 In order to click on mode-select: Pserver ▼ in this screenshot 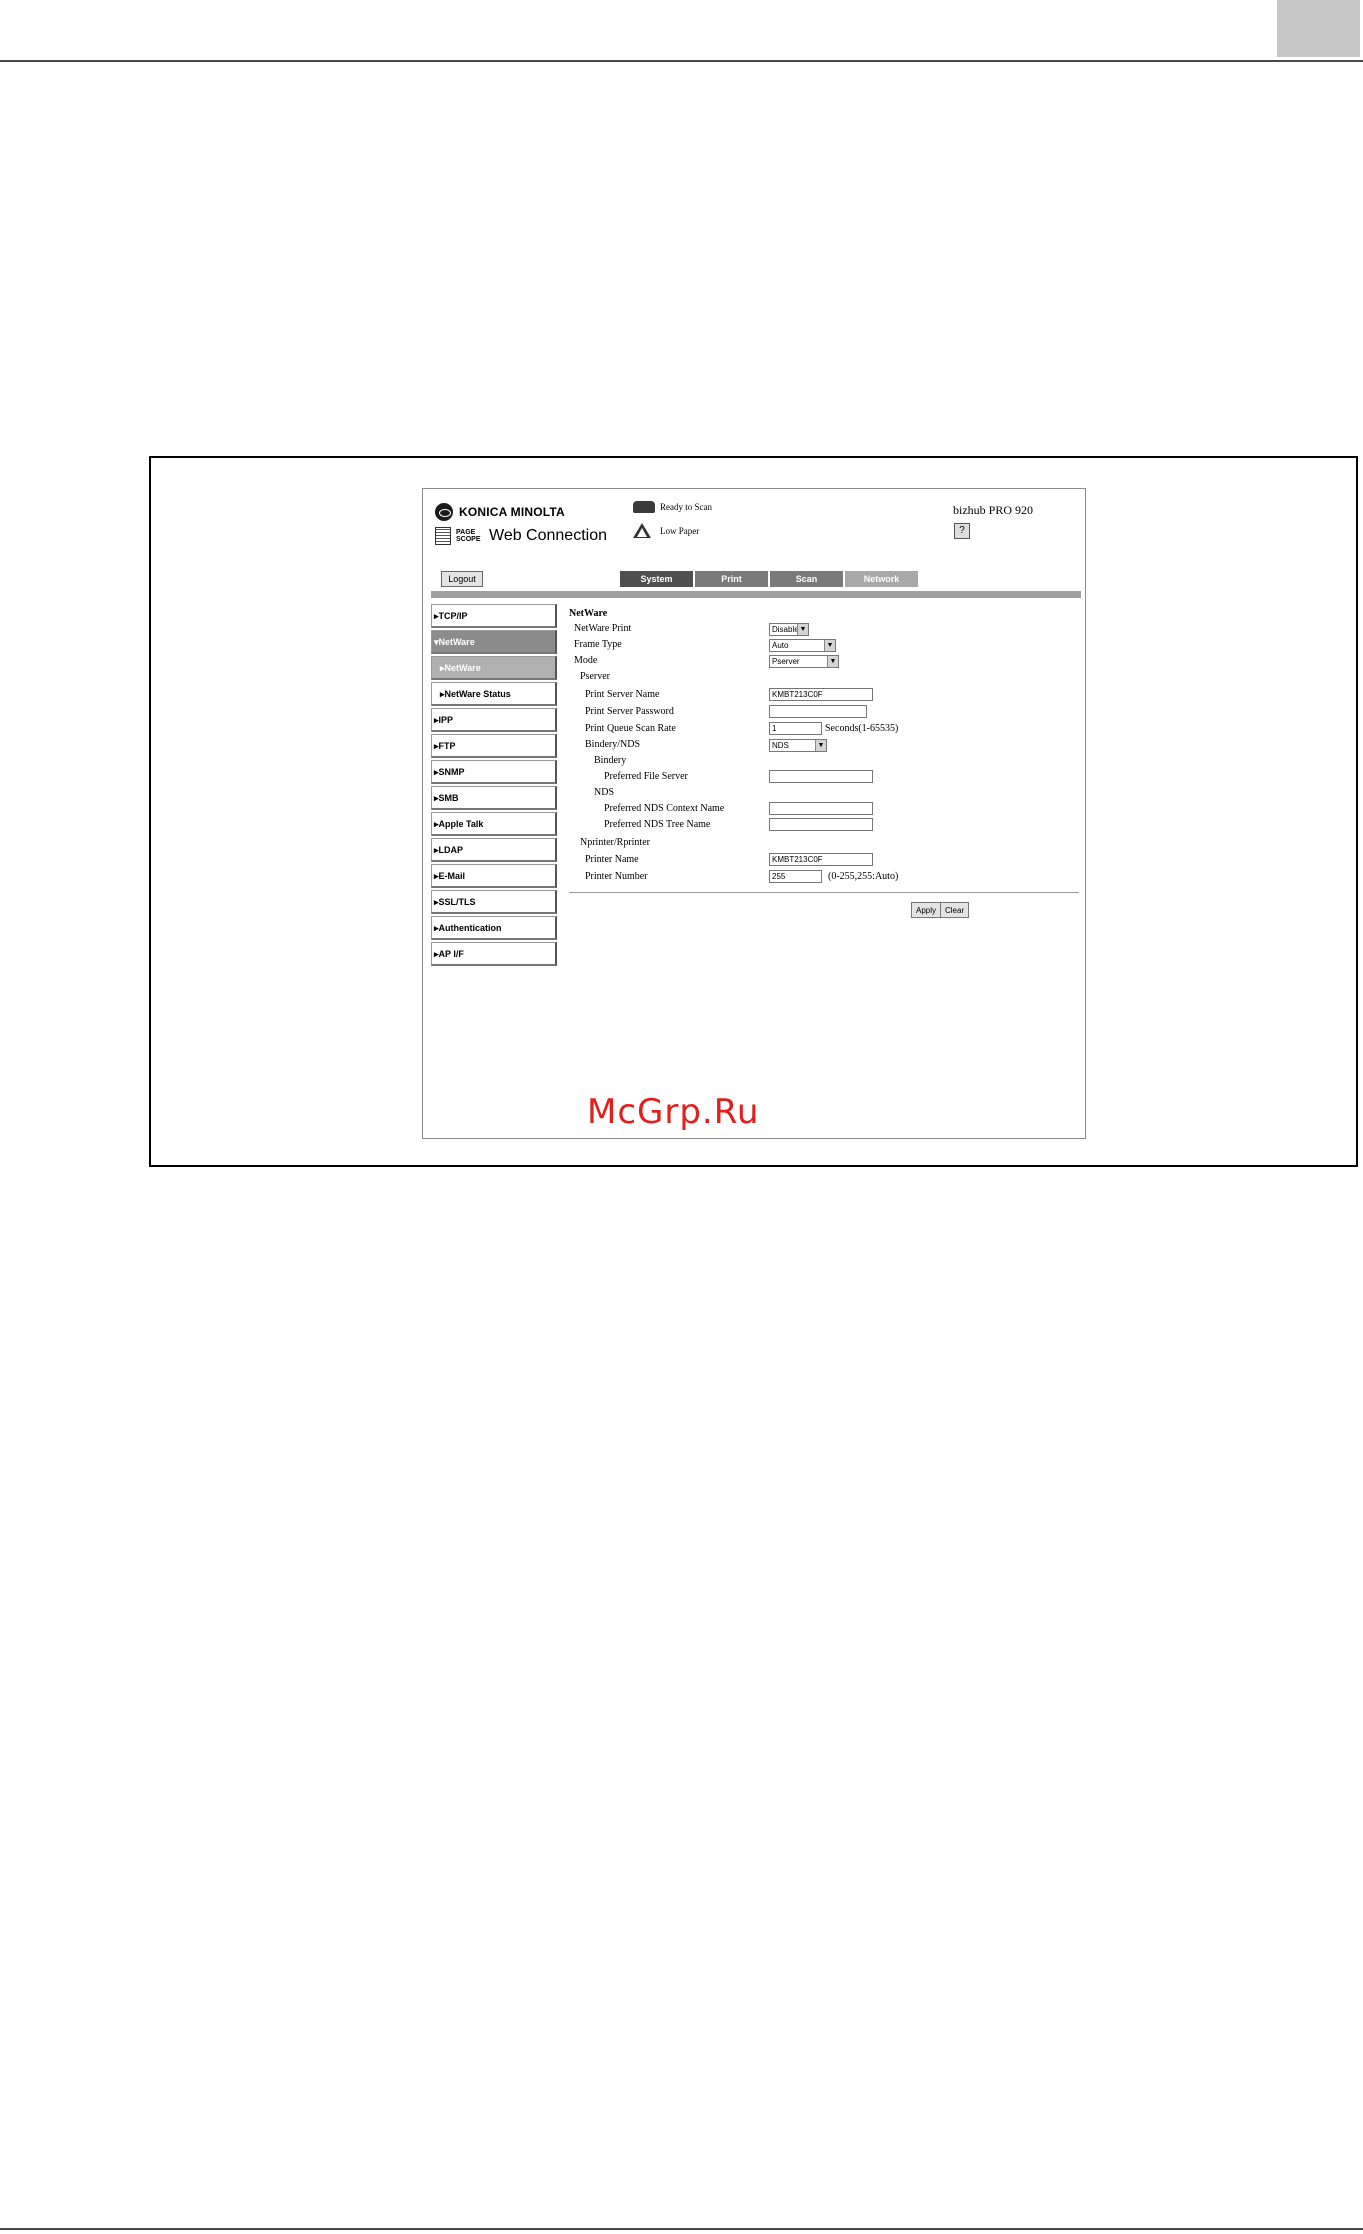, I will do `click(804, 661)`.